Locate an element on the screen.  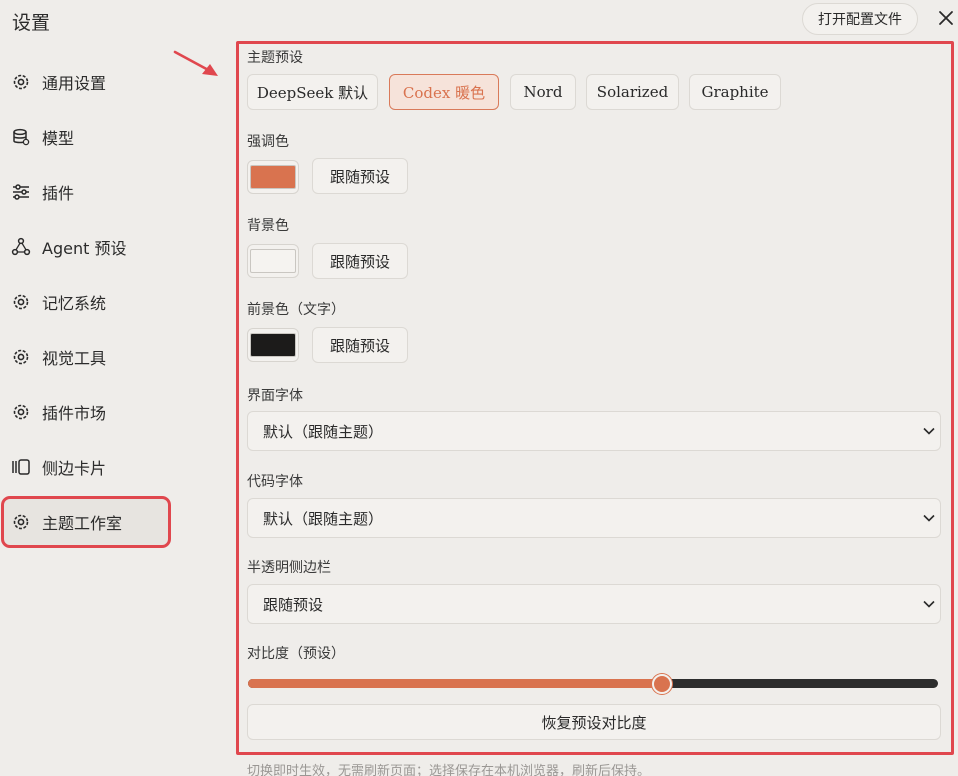
background-color-swatch is located at coordinates (273, 261).